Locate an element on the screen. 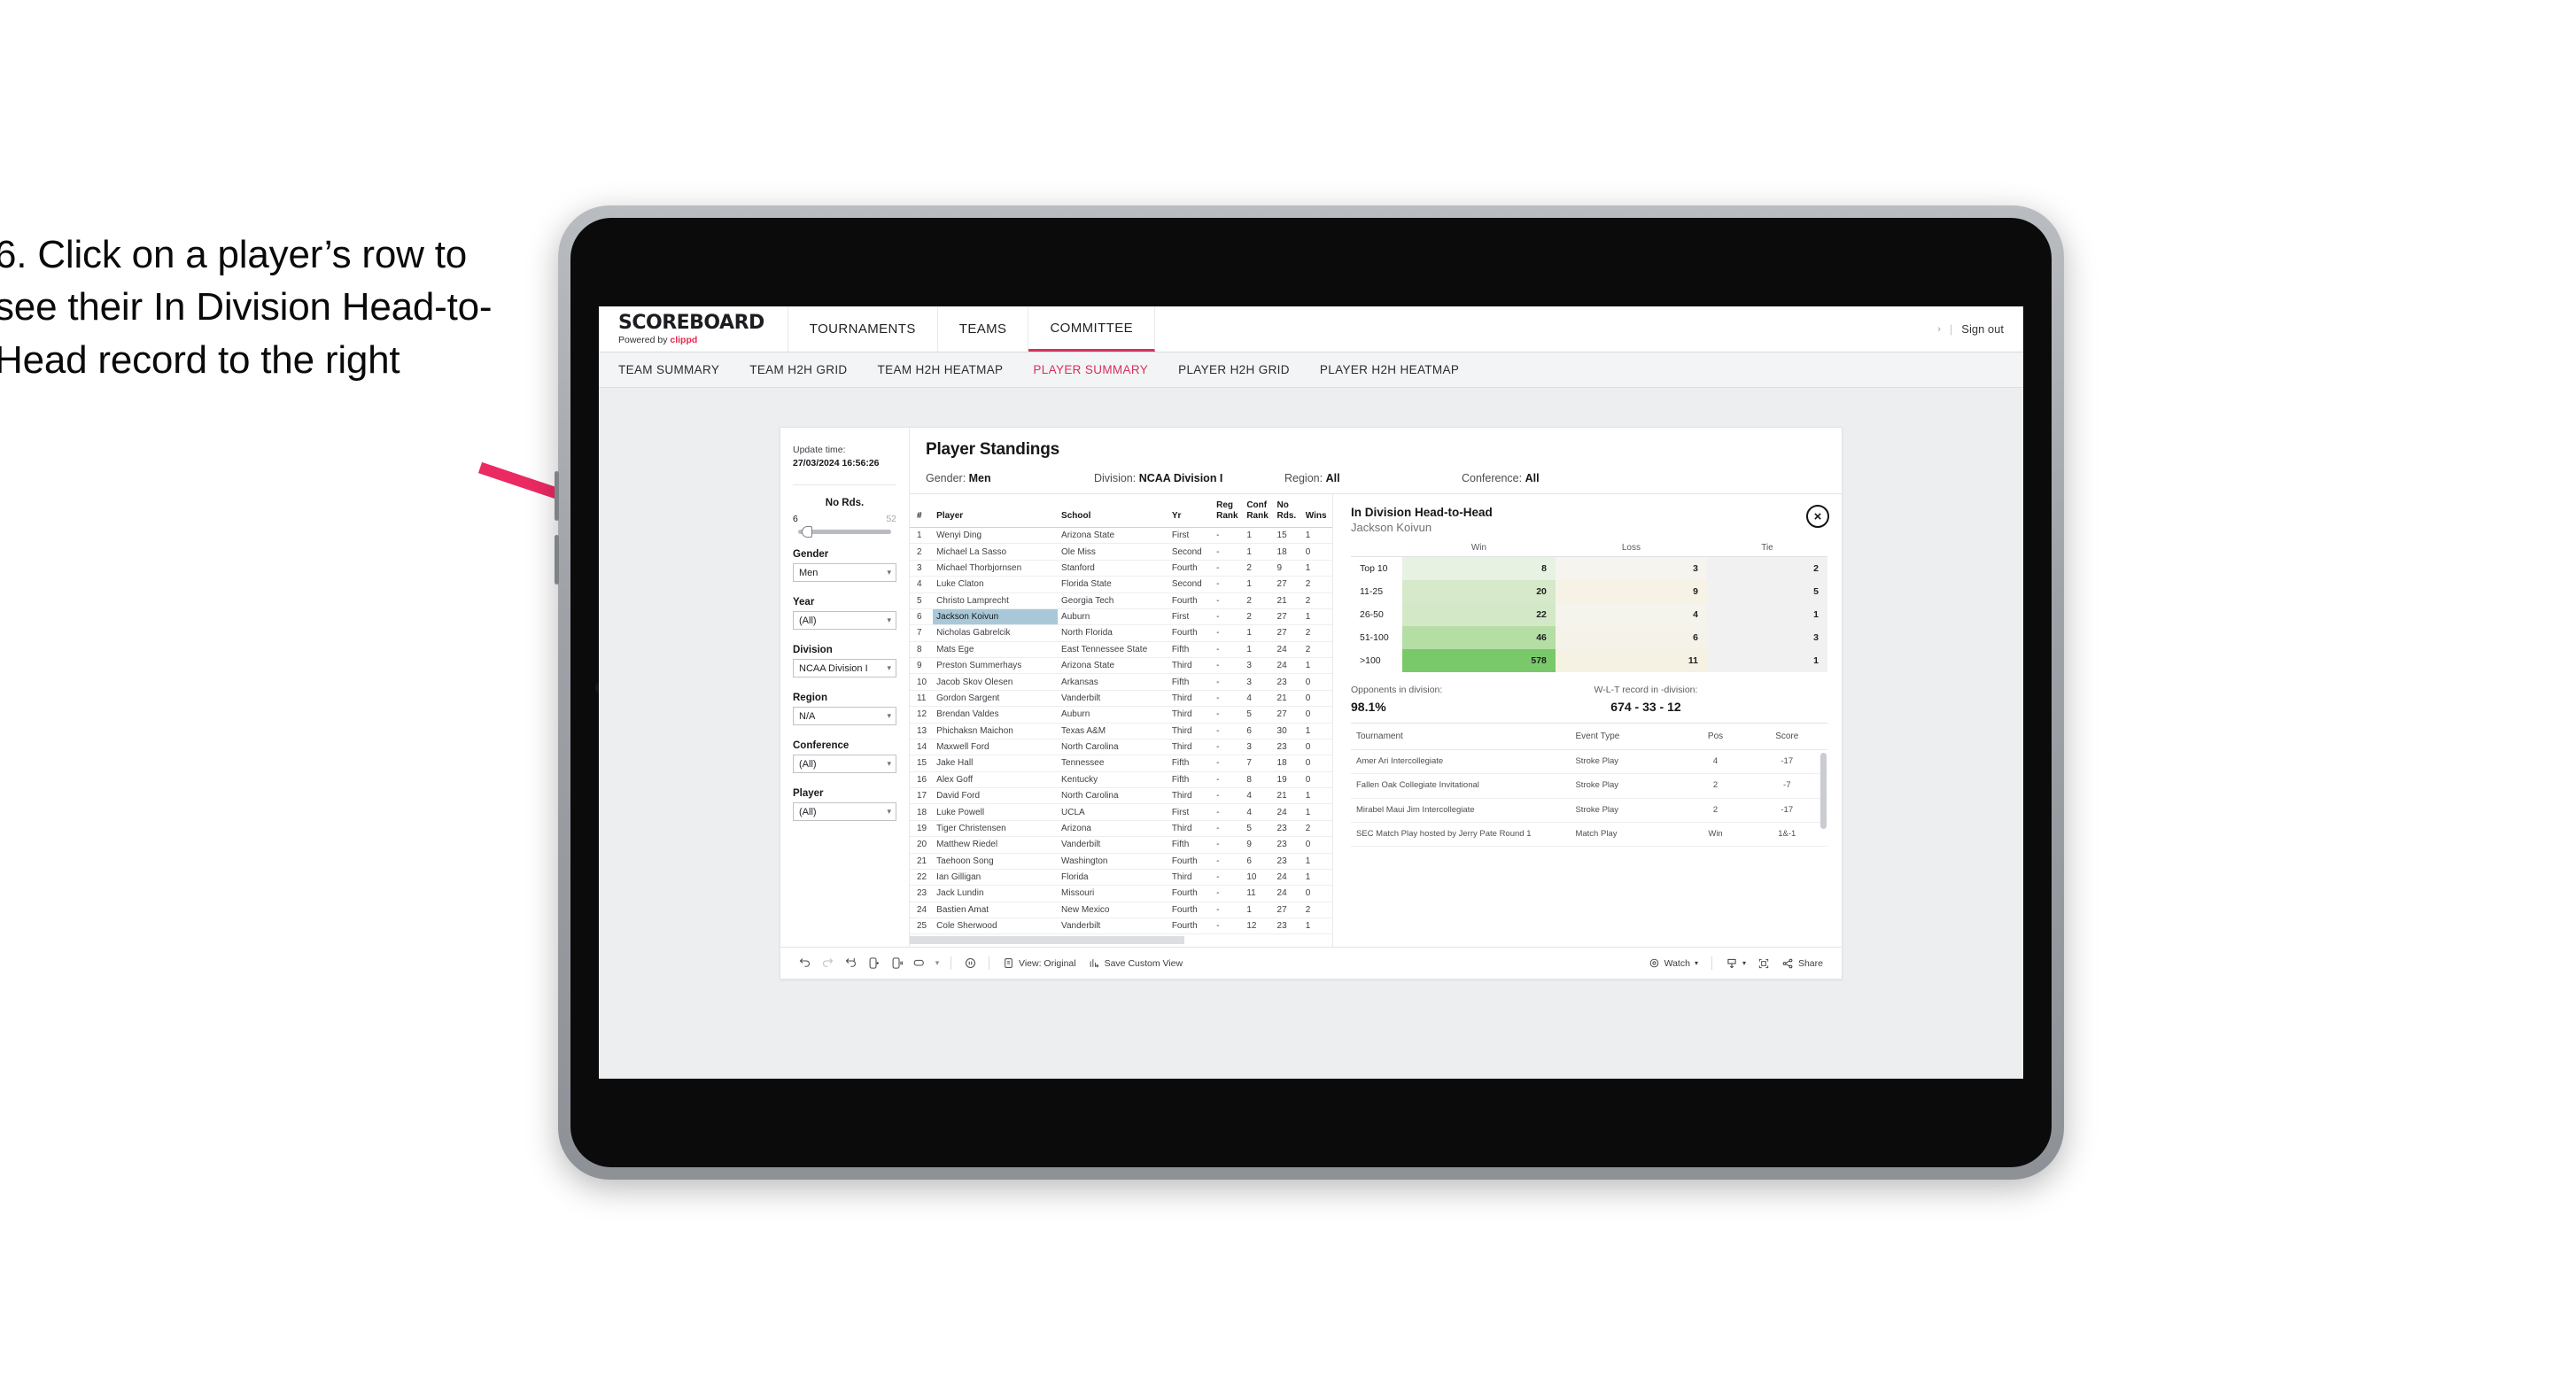 Image resolution: width=2576 pixels, height=1386 pixels. table-row: 15 Jake Hall Tennessee Fifth -7 18 0 is located at coordinates (1121, 764).